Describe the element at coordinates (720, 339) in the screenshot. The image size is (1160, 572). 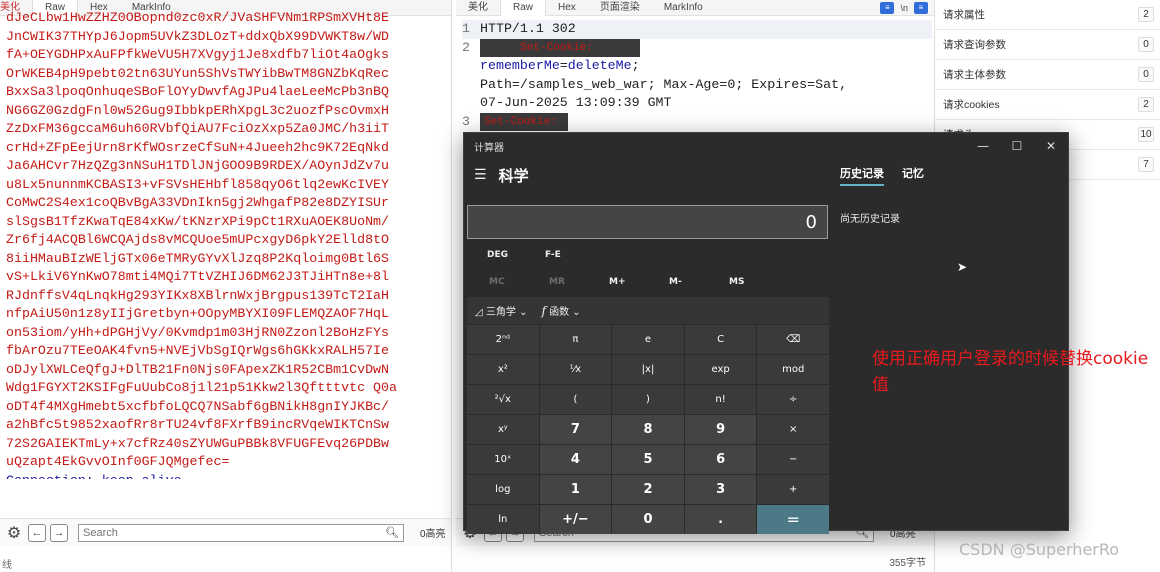
I see `calc-key: C` at that location.